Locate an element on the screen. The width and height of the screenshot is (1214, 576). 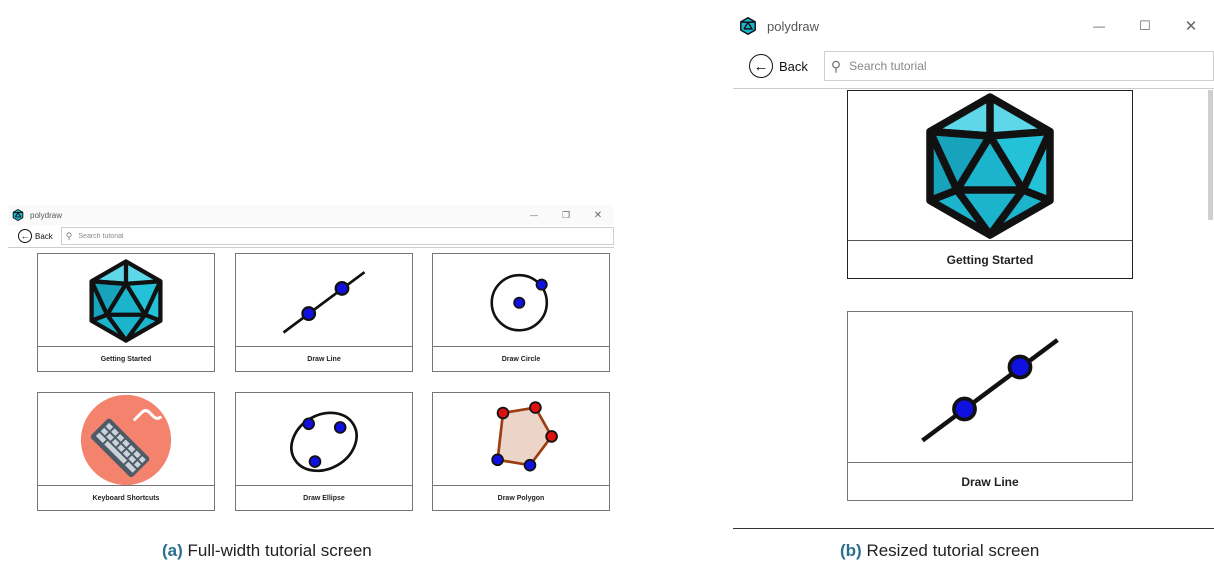
title-bar: polydraw — ☐ ✕ is located at coordinates (973, 26).